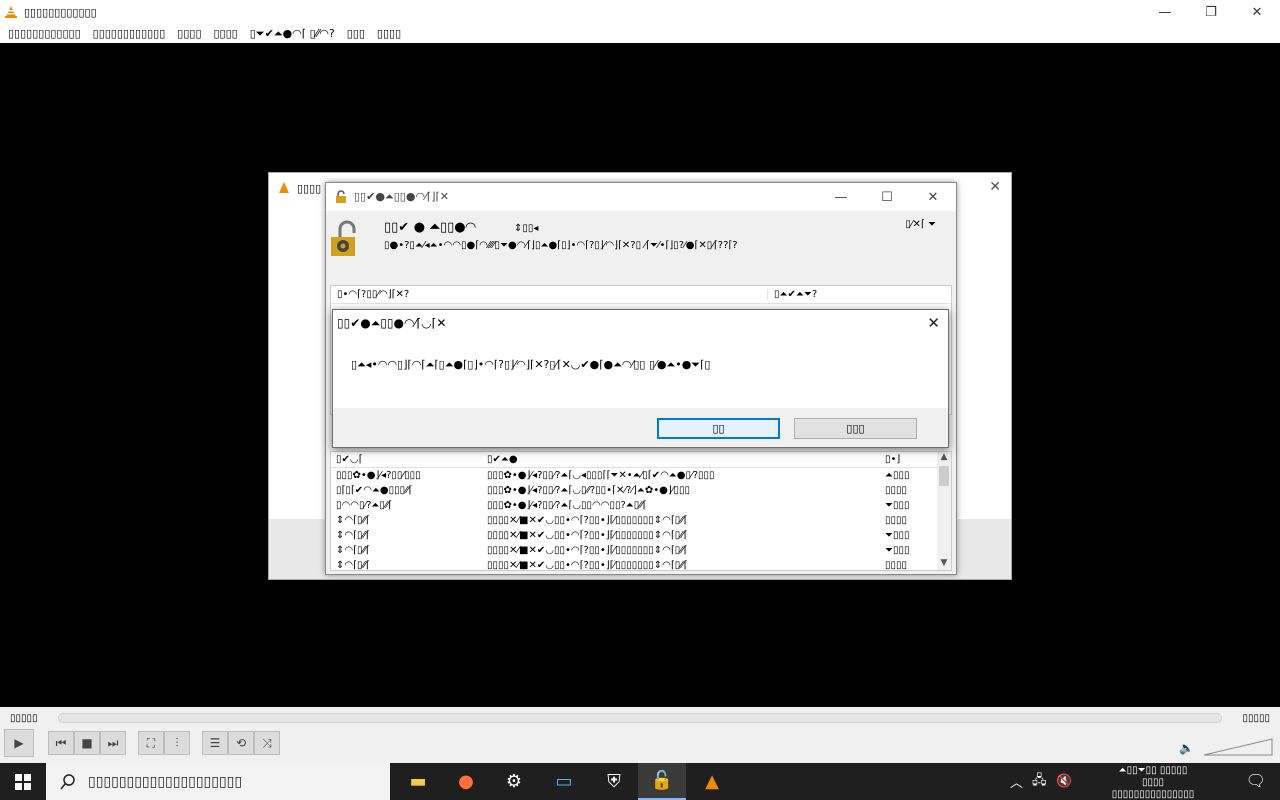 This screenshot has width=1280, height=800. I want to click on source-dropdown: ▯⁄✕⌈ ⏷, so click(920, 224).